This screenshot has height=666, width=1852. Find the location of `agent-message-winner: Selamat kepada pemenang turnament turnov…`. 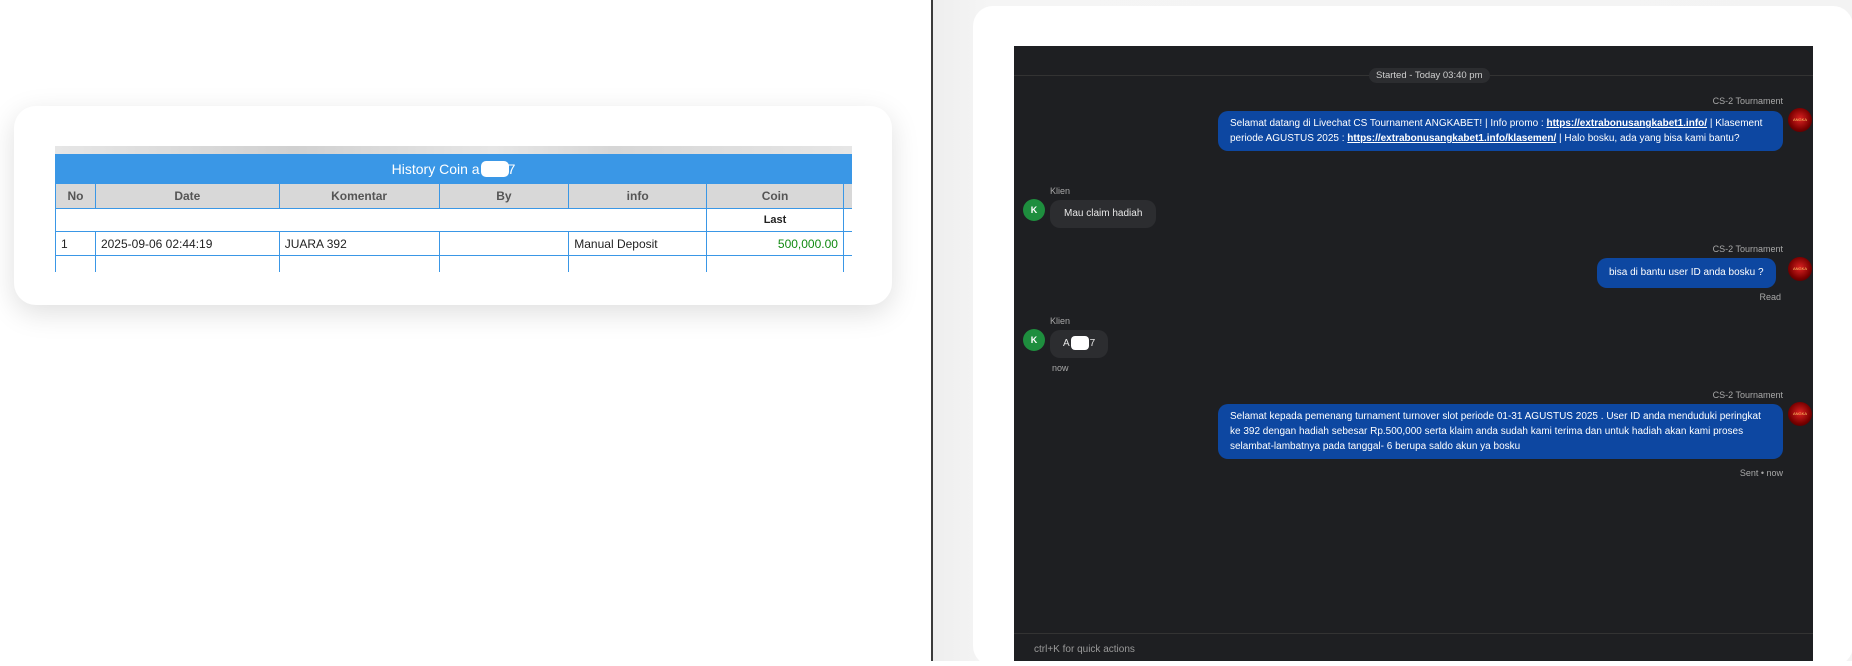

agent-message-winner: Selamat kepada pemenang turnament turnov… is located at coordinates (1500, 431).